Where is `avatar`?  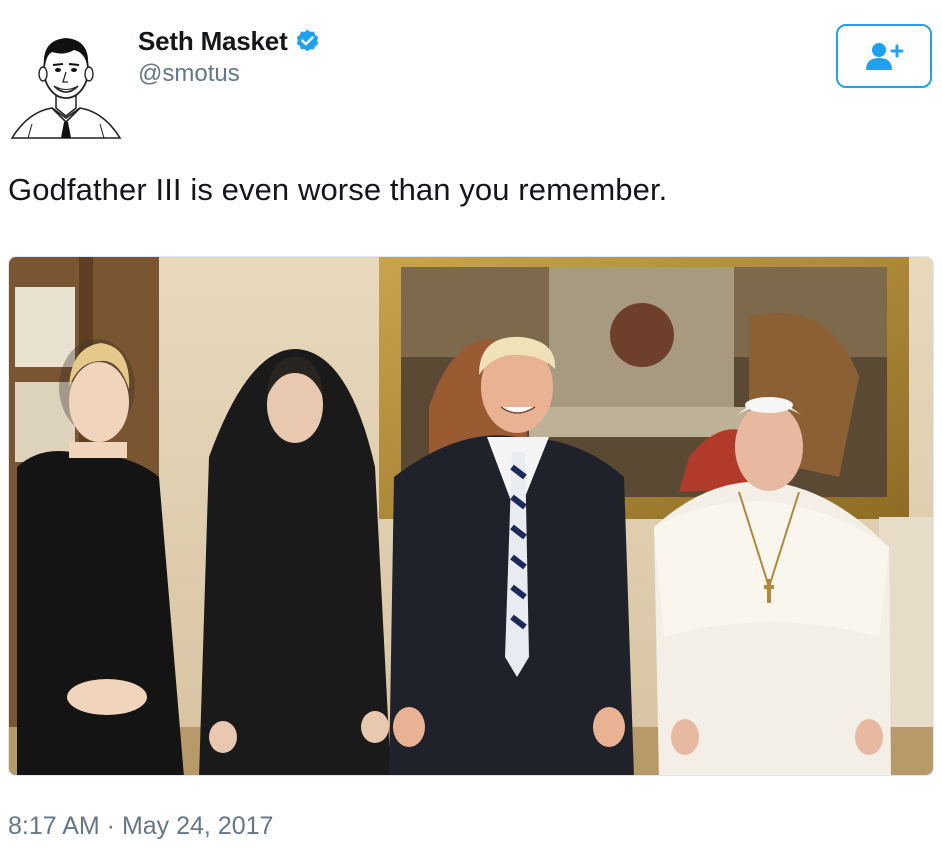
avatar is located at coordinates (66, 84).